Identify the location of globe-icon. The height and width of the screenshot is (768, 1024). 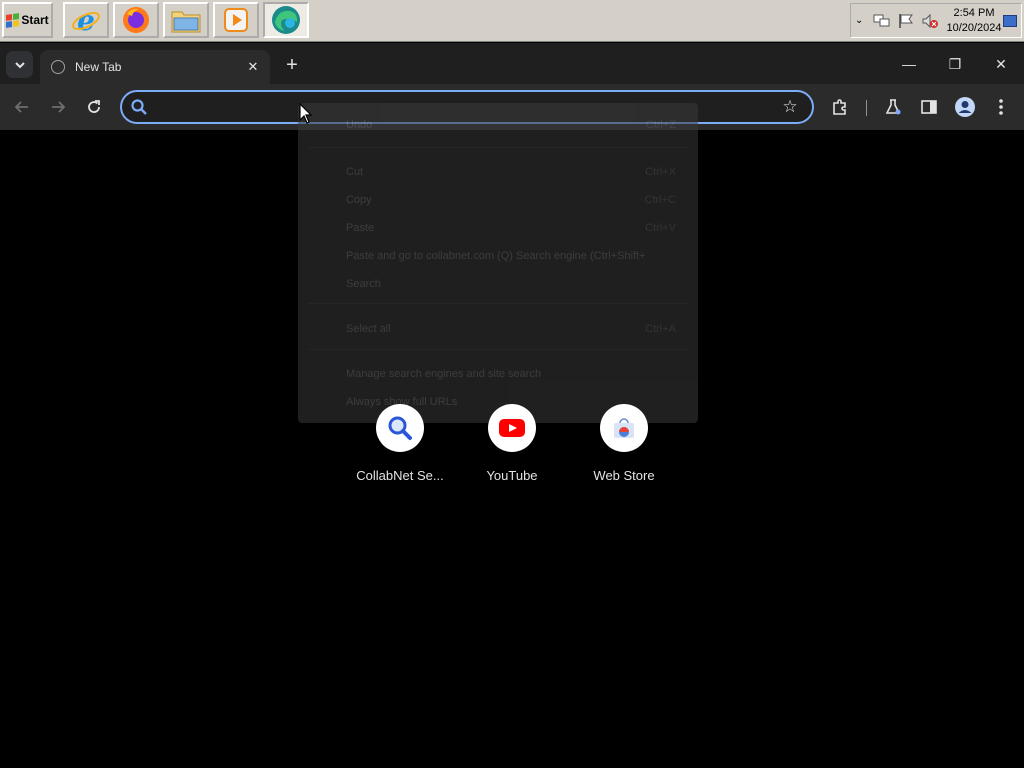
(58, 67).